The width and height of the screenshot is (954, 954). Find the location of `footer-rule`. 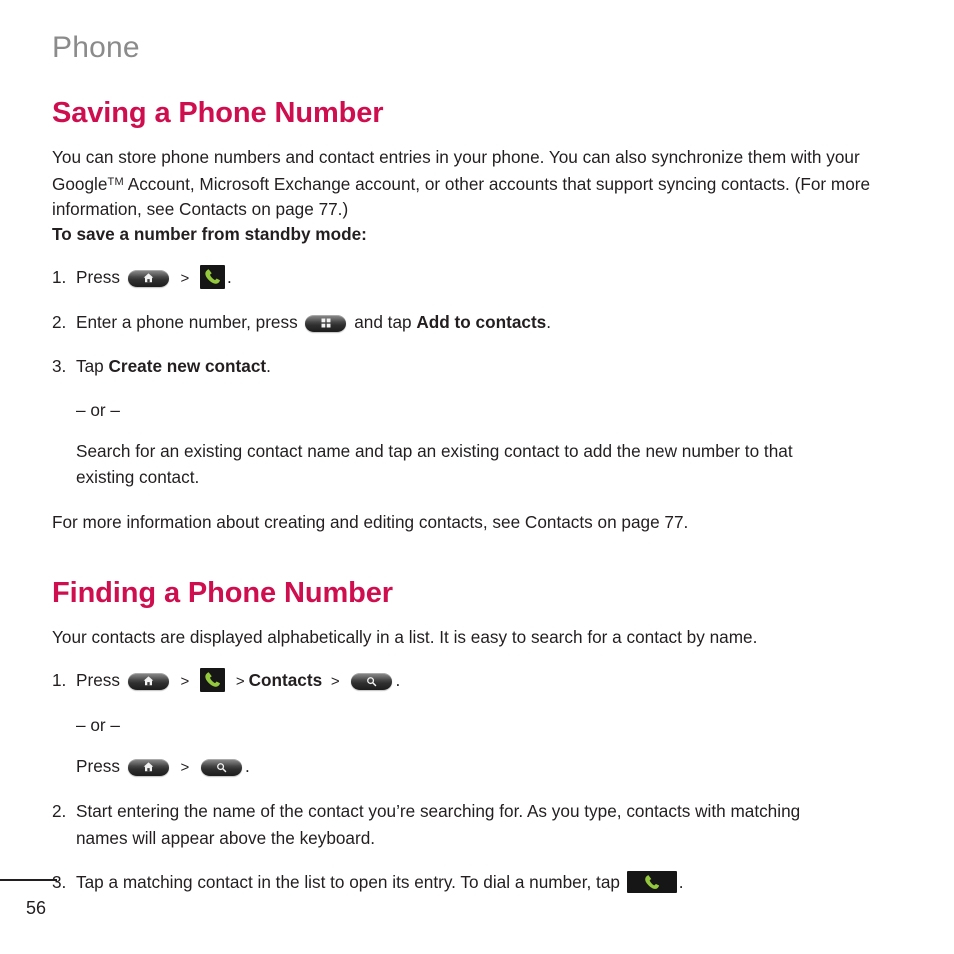

footer-rule is located at coordinates (28, 880).